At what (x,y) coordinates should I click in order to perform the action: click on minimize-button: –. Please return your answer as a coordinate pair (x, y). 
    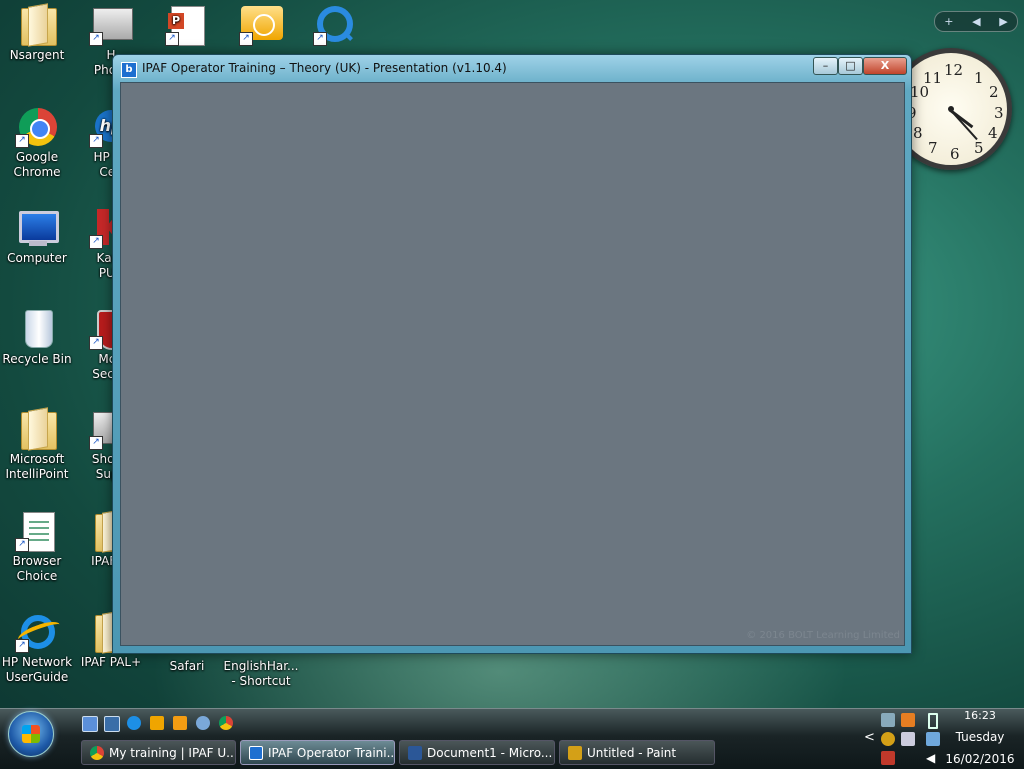
    Looking at the image, I should click on (825, 66).